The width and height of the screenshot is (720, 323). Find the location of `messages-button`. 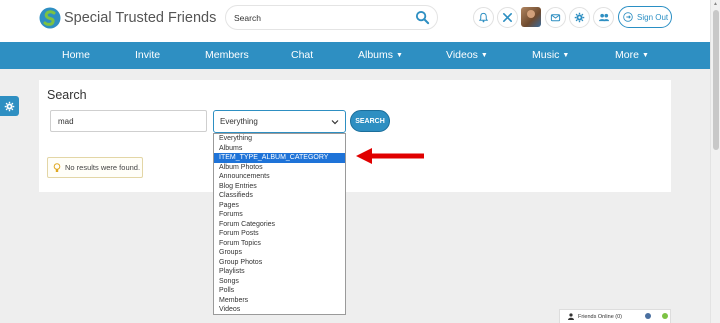

messages-button is located at coordinates (555, 17).